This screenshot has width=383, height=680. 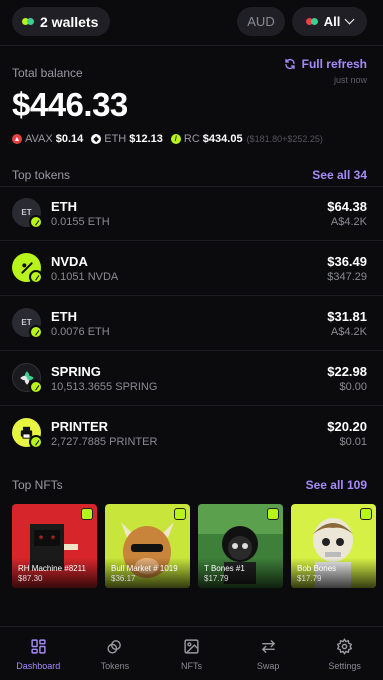 I want to click on currency-selector: AUD, so click(x=261, y=21).